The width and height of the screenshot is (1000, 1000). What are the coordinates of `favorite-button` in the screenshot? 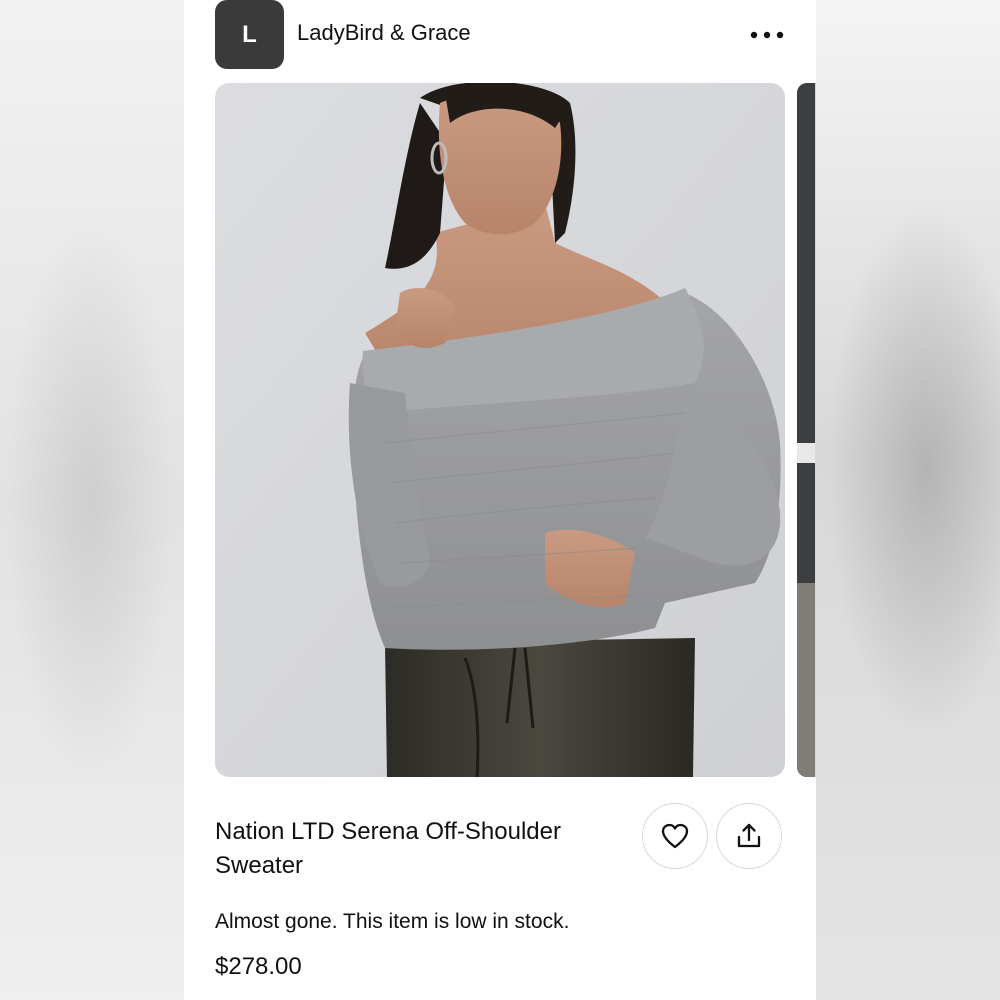 It's located at (675, 836).